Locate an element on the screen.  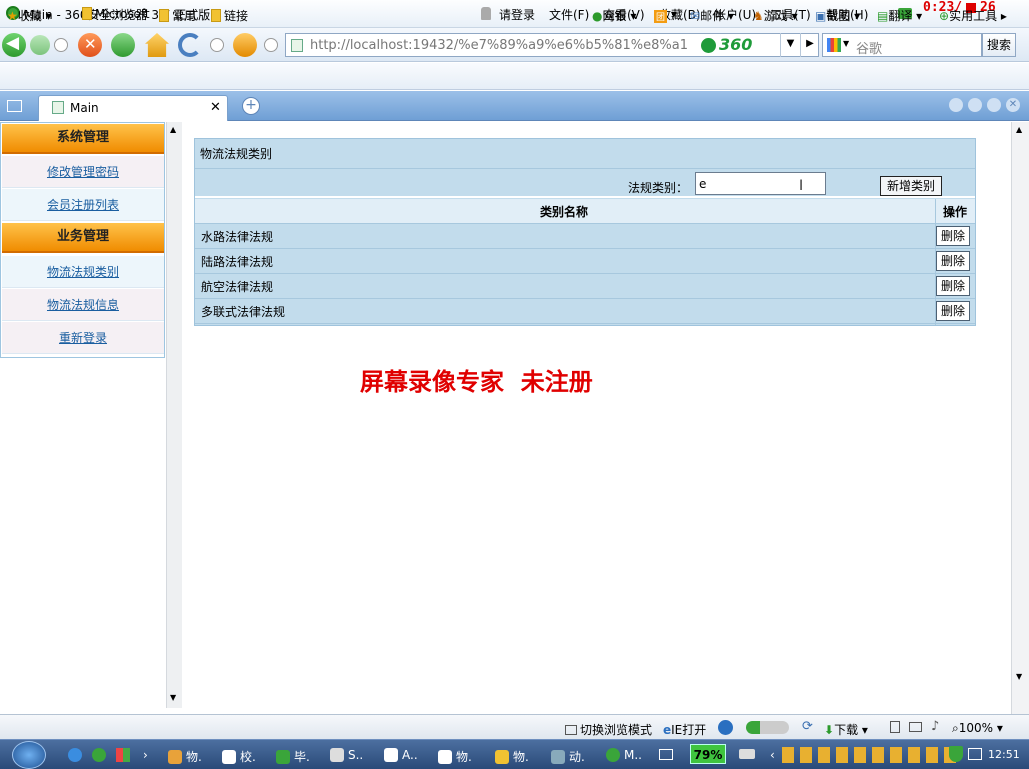
sidebar-group-system: 系统管理 is located at coordinates (83, 139).